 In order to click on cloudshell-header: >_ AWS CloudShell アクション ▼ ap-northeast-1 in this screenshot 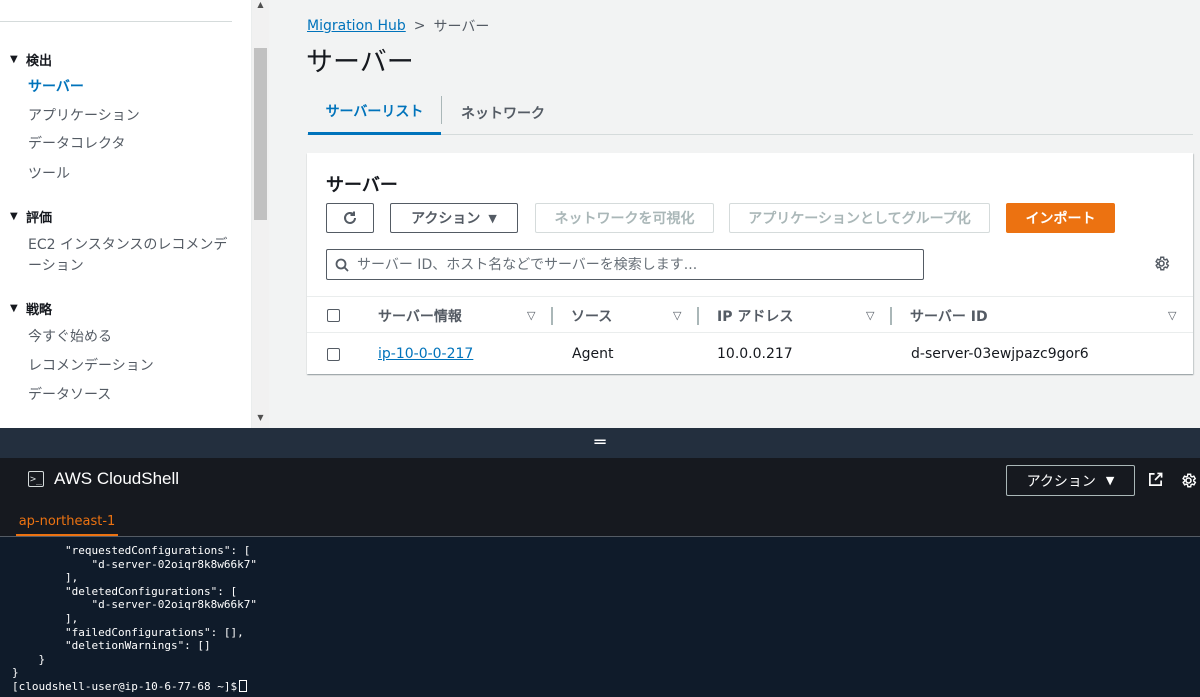, I will do `click(600, 497)`.